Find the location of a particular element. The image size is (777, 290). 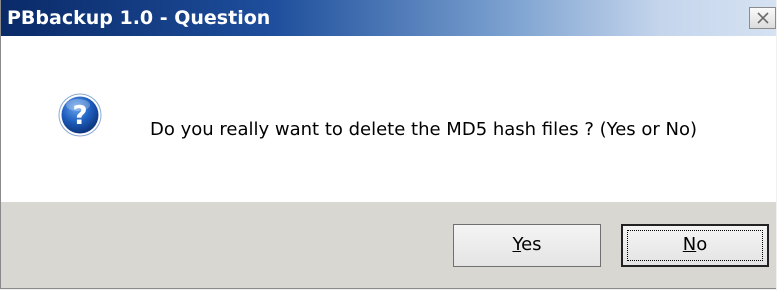

yes-button: Yes is located at coordinates (527, 245).